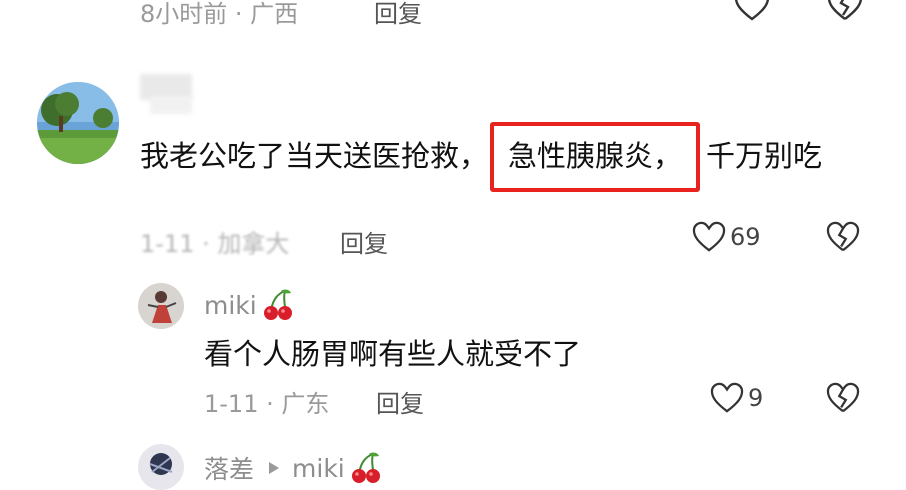 The image size is (906, 490). Describe the element at coordinates (314, 156) in the screenshot. I see `comment-text-part: 我老公吃了当天送医抢救，` at that location.